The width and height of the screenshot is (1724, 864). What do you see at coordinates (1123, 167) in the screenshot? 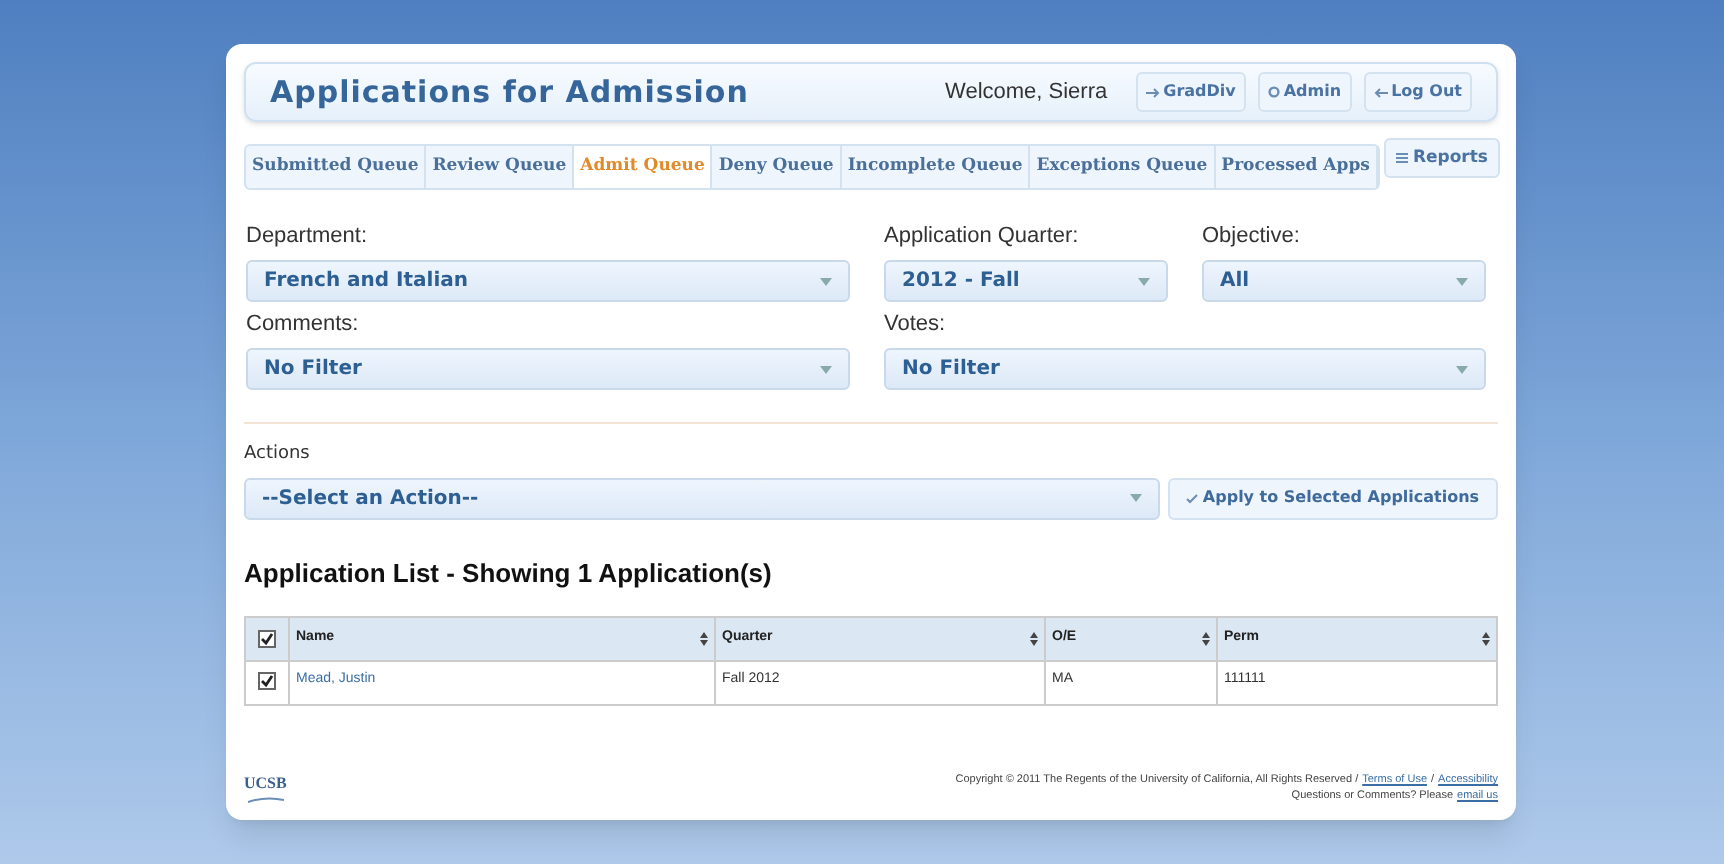
I see `queue-tab: Exceptions Queue` at bounding box center [1123, 167].